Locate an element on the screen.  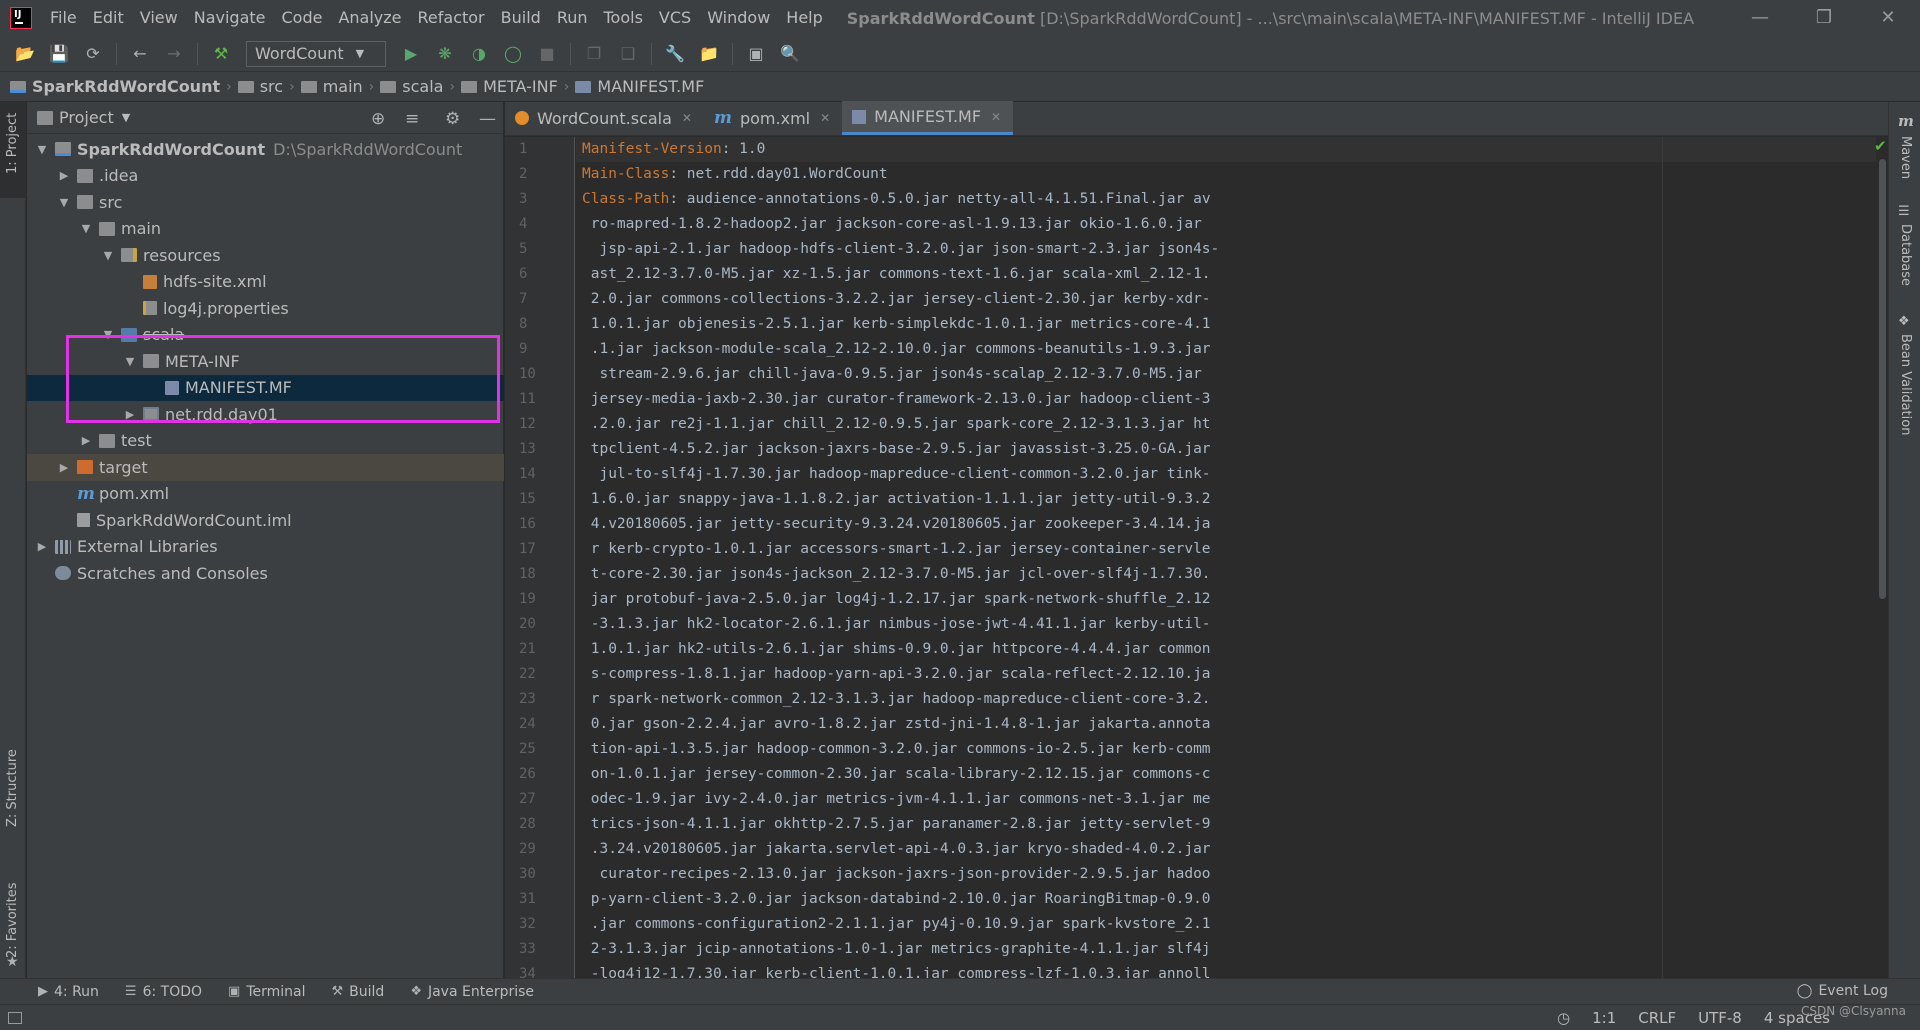
tree-item-net-rdd-day01: ▶ net.rdd.day01 is located at coordinates (265, 414).